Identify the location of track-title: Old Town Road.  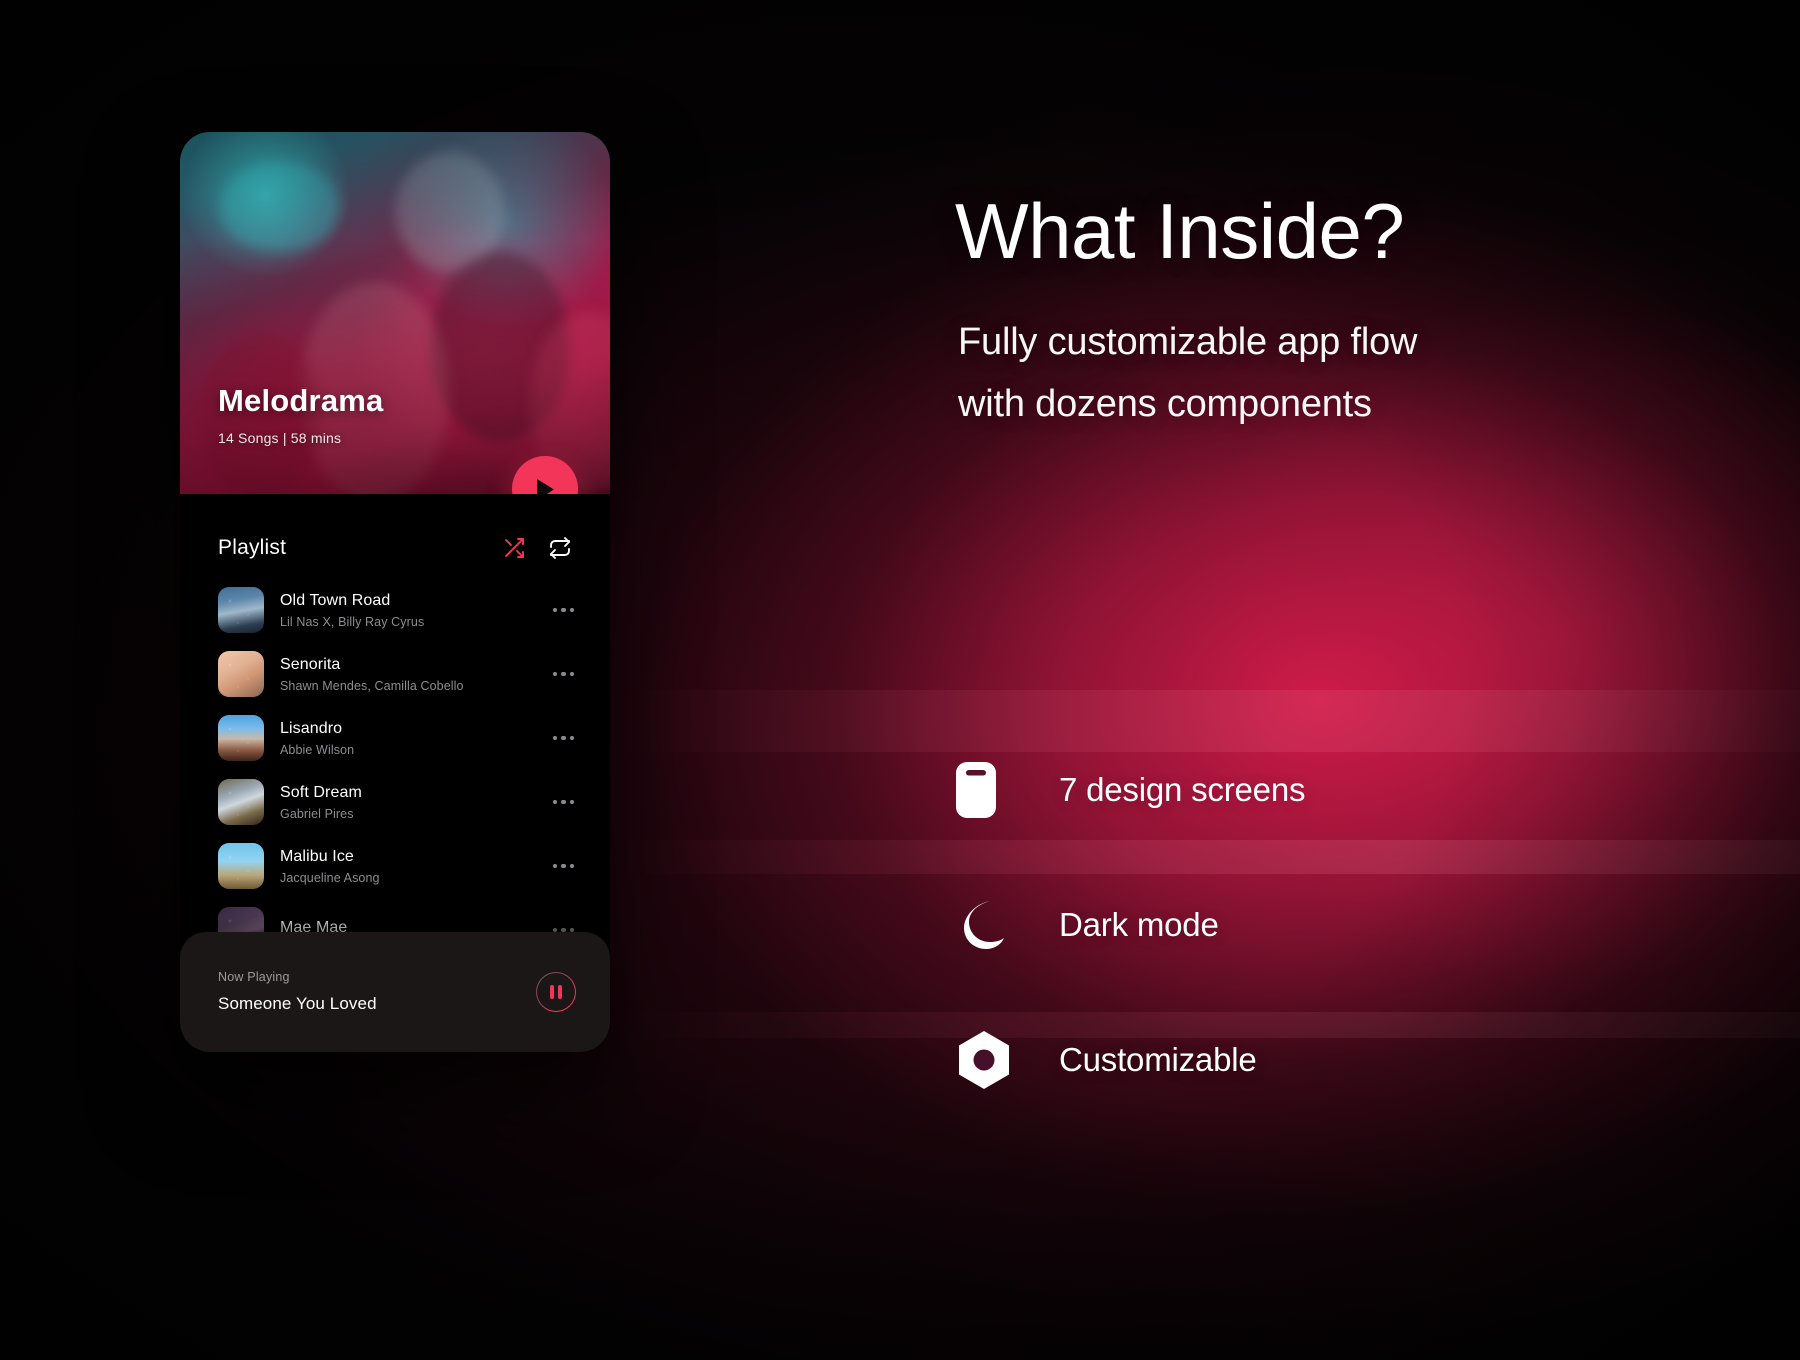
(335, 600).